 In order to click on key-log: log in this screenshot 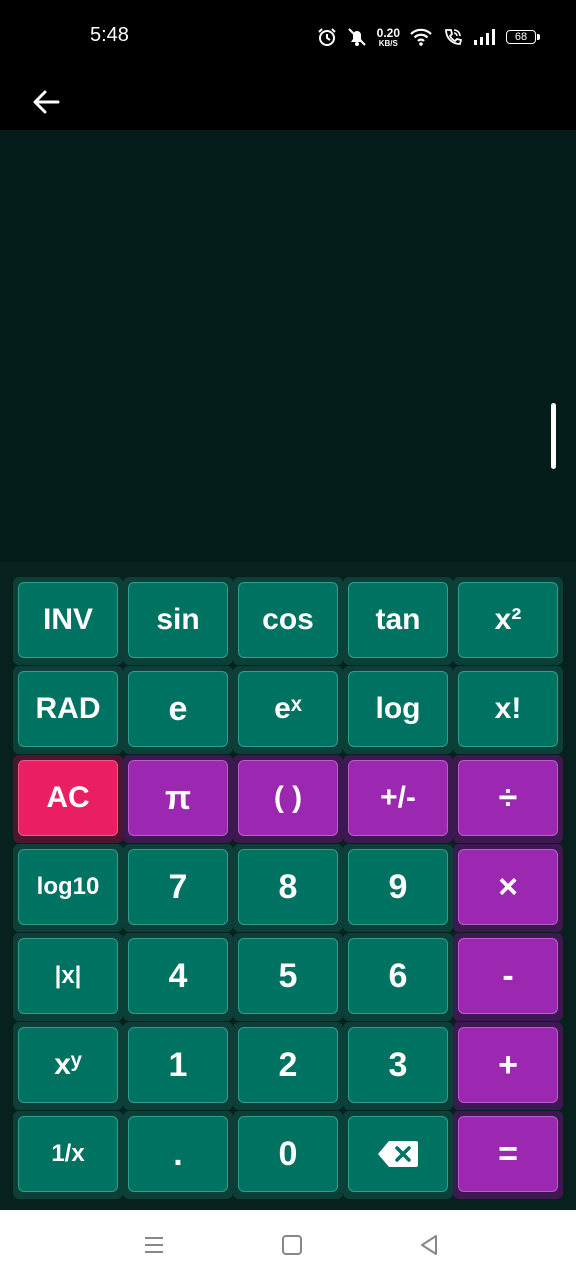, I will do `click(398, 709)`.